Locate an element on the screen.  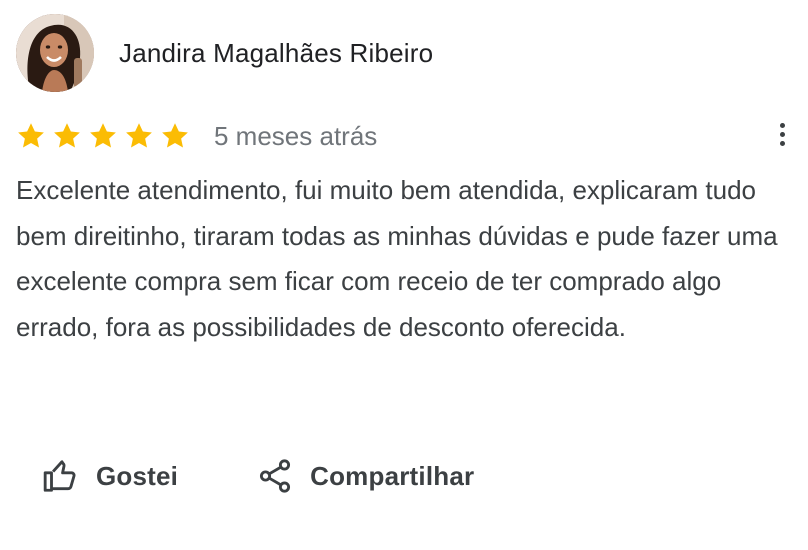
review-header: Jandira Magalhães Ribeiro is located at coordinates (224, 53).